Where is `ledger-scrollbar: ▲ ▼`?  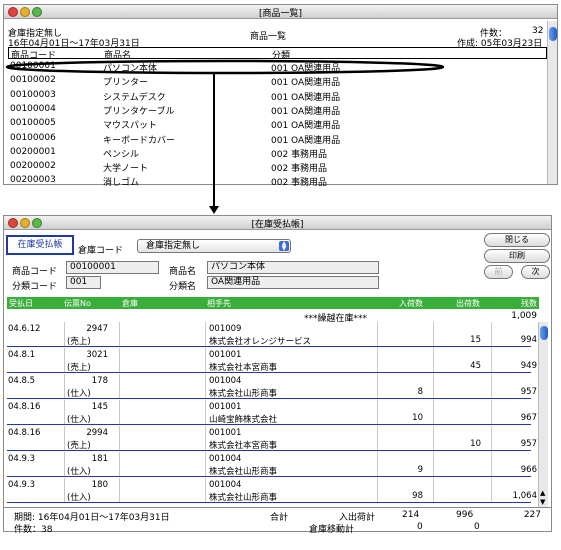
ledger-scrollbar: ▲ ▼ is located at coordinates (543, 414).